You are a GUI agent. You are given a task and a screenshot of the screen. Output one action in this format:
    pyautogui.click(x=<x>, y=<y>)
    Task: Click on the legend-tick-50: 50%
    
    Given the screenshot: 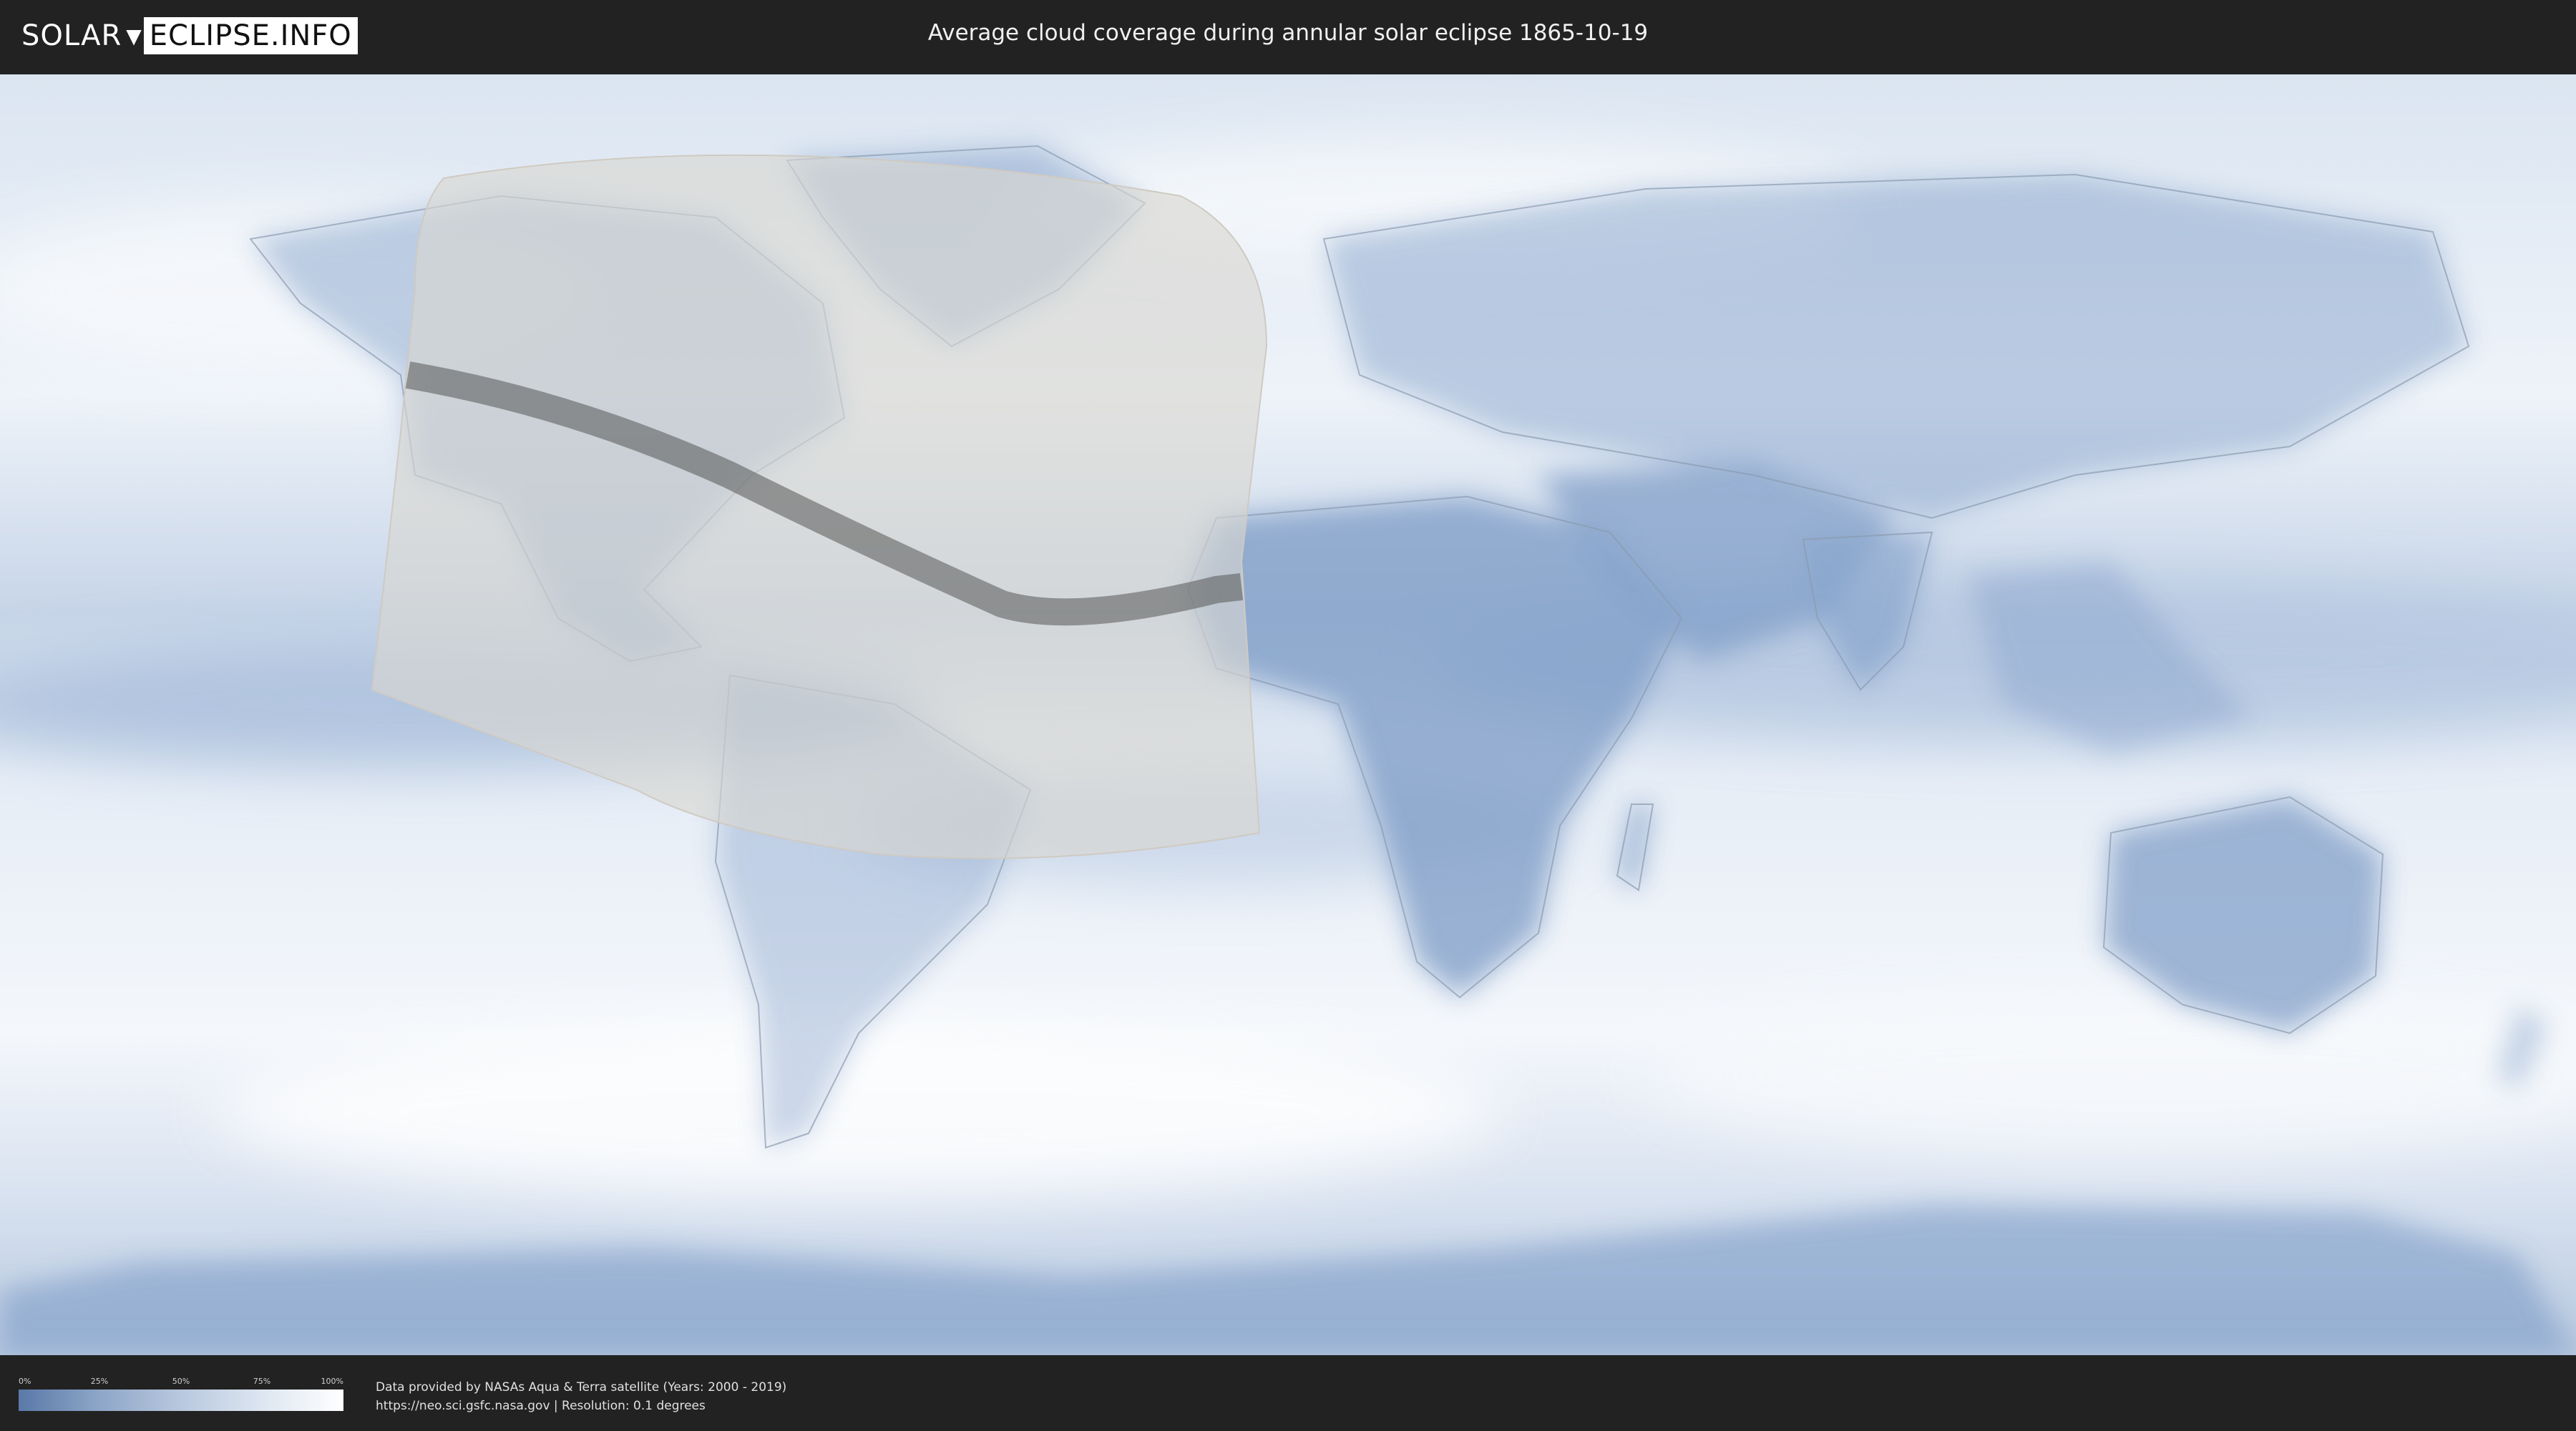 What is the action you would take?
    pyautogui.click(x=181, y=1382)
    